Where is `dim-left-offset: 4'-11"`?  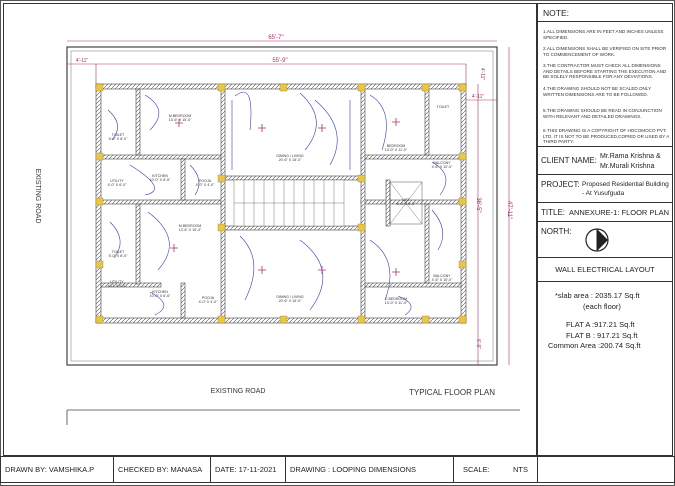
dim-left-offset: 4'-11" is located at coordinates (82, 61).